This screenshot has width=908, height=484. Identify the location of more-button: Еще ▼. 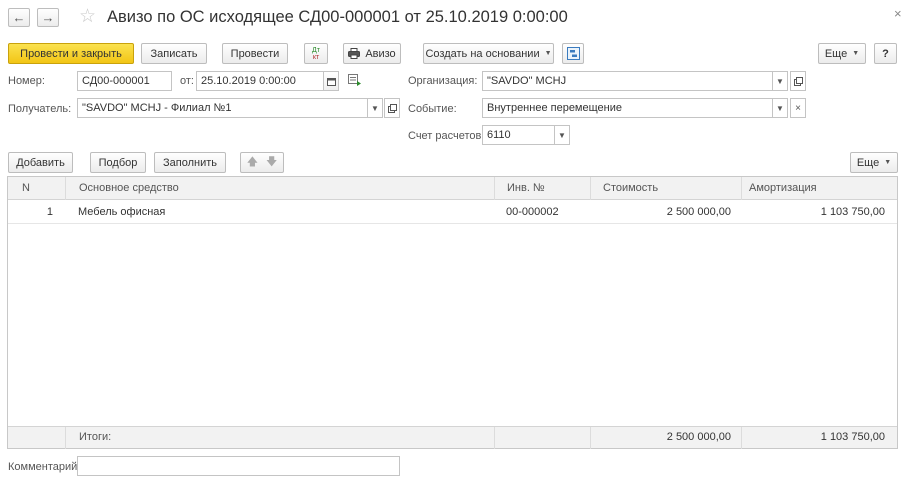
(842, 53).